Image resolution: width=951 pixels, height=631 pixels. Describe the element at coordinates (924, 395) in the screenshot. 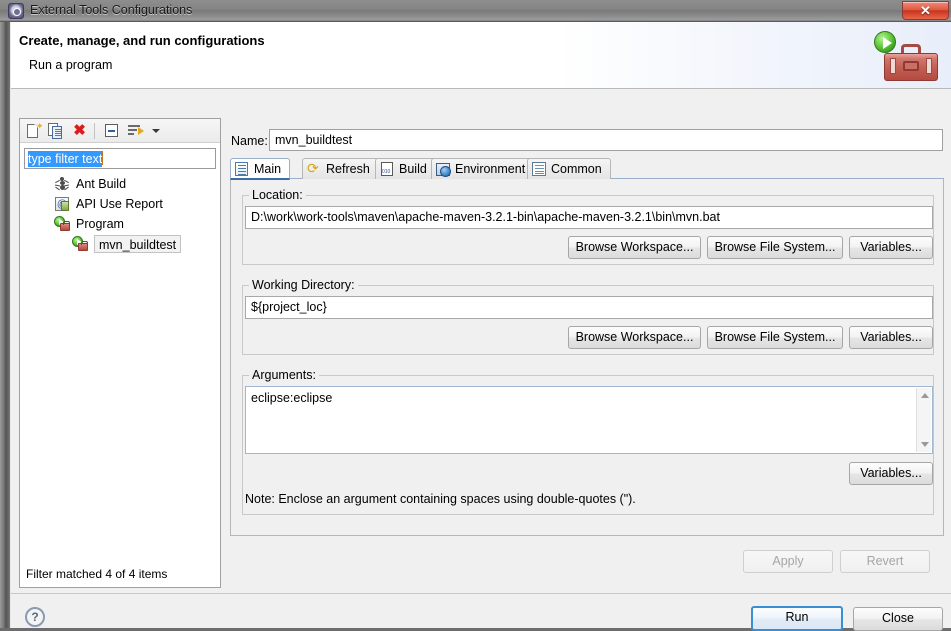

I see `scroll-up-icon` at that location.